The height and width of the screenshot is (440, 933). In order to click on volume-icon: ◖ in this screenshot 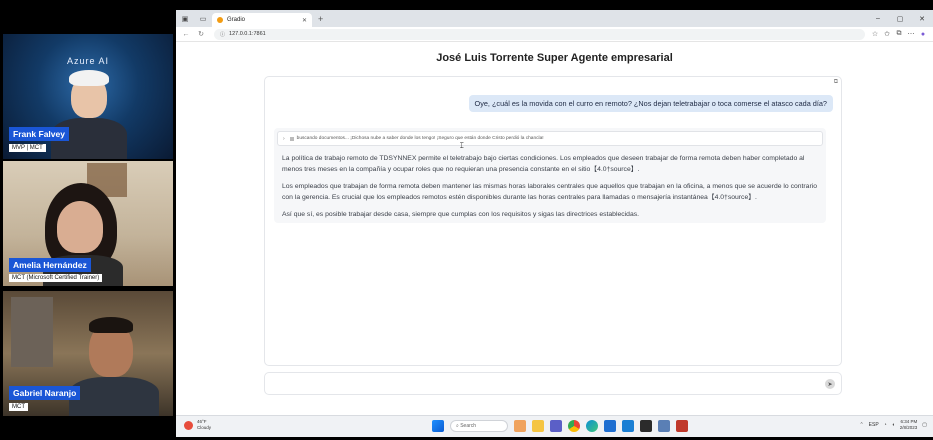, I will do `click(893, 425)`.